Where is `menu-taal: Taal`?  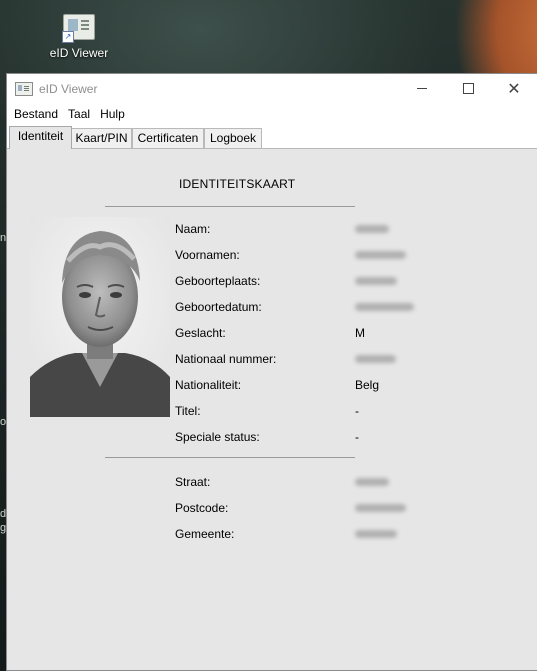
menu-taal: Taal is located at coordinates (79, 114).